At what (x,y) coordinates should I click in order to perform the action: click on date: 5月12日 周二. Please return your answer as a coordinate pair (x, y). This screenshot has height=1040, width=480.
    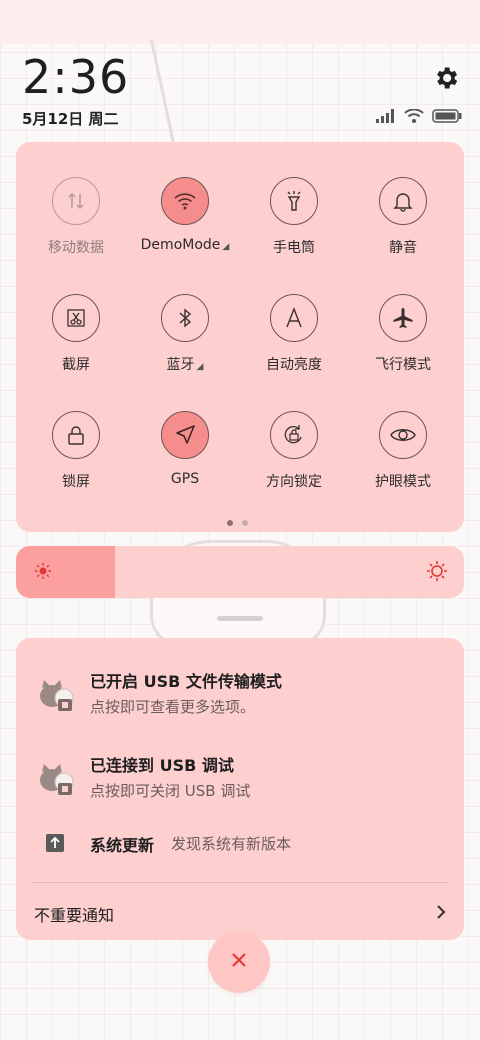
    Looking at the image, I should click on (70, 119).